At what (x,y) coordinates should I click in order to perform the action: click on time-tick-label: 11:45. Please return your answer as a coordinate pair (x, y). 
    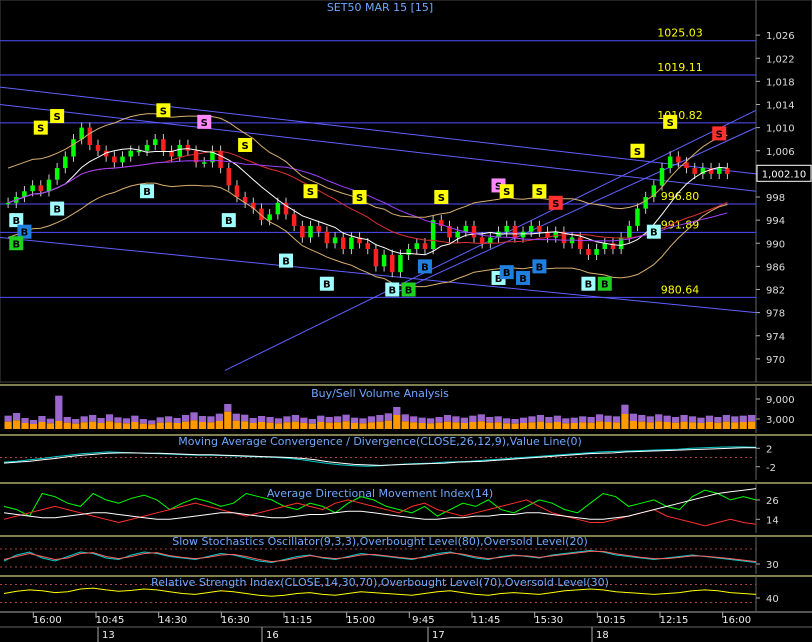
    Looking at the image, I should click on (486, 620).